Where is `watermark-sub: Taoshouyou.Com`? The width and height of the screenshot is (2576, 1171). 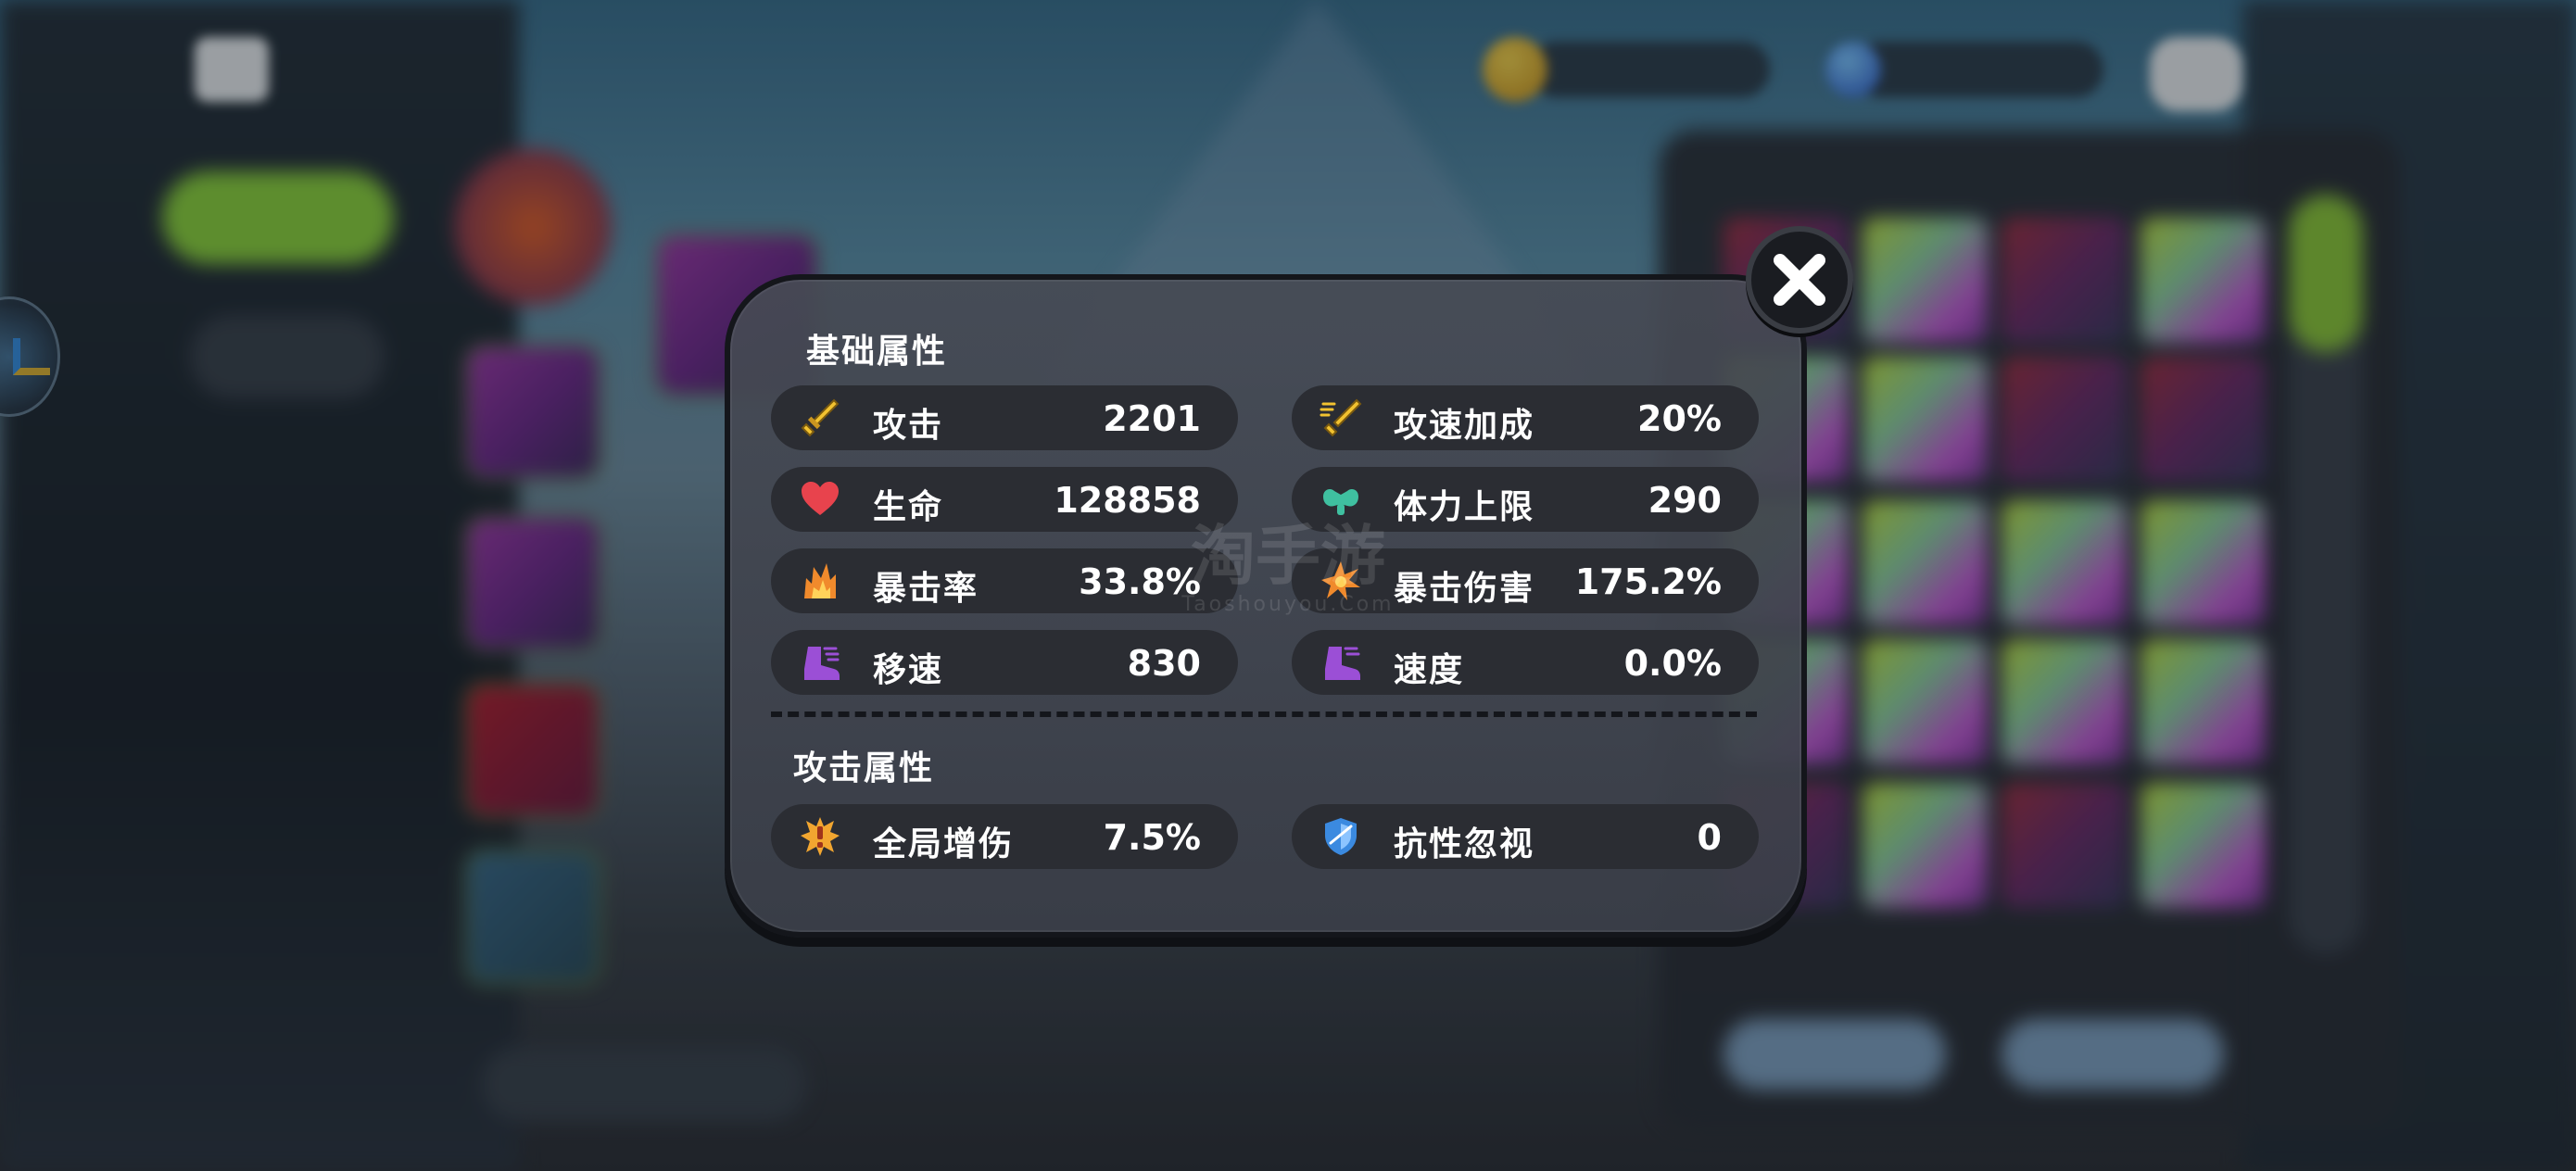
watermark-sub: Taoshouyou.Com is located at coordinates (1288, 604).